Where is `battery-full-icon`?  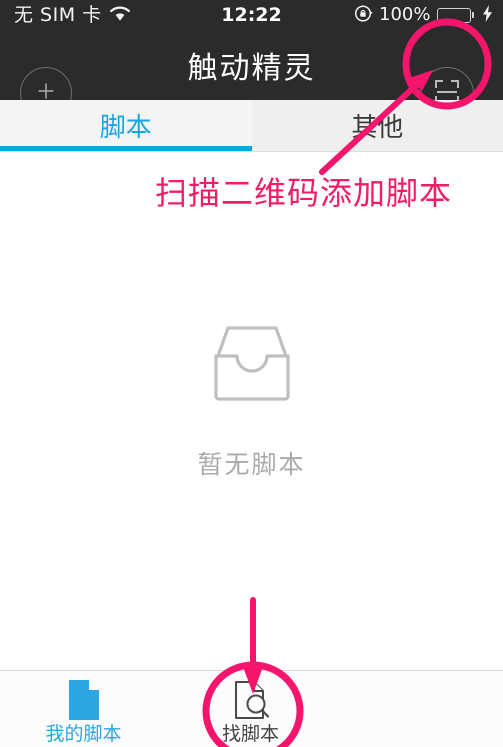 battery-full-icon is located at coordinates (455, 15).